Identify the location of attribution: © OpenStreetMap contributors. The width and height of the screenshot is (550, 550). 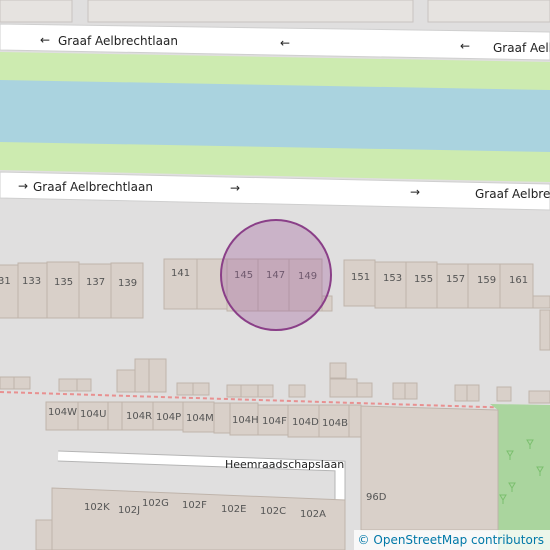
(451, 540).